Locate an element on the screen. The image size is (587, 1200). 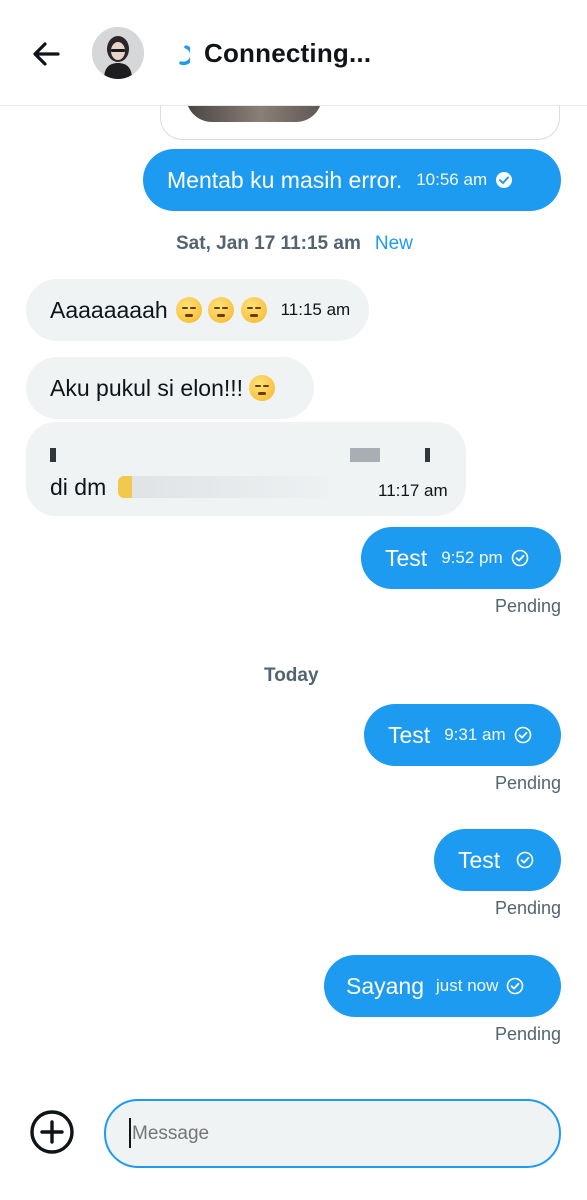
message-bubble-incoming: Aku pukul si elon!!! is located at coordinates (170, 388).